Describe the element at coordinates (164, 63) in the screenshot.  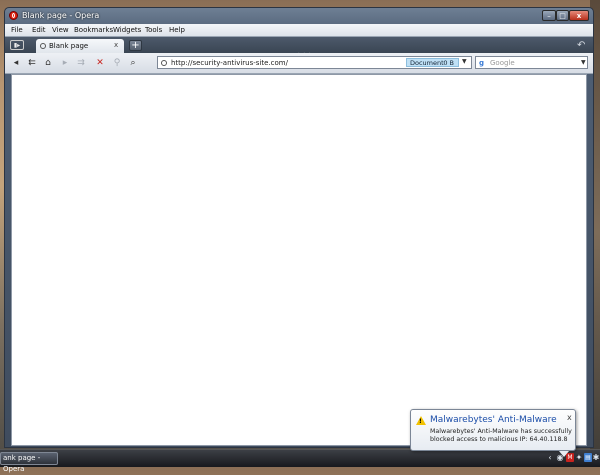
I see `site-icon` at that location.